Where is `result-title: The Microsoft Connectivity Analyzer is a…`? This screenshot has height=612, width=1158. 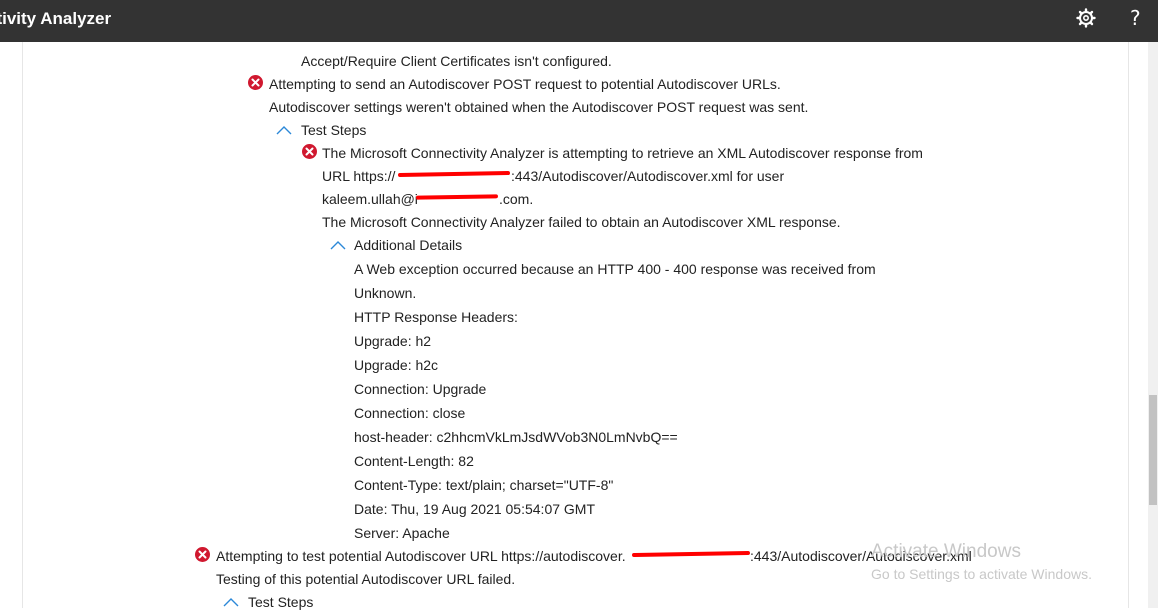
result-title: The Microsoft Connectivity Analyzer is a… is located at coordinates (622, 153).